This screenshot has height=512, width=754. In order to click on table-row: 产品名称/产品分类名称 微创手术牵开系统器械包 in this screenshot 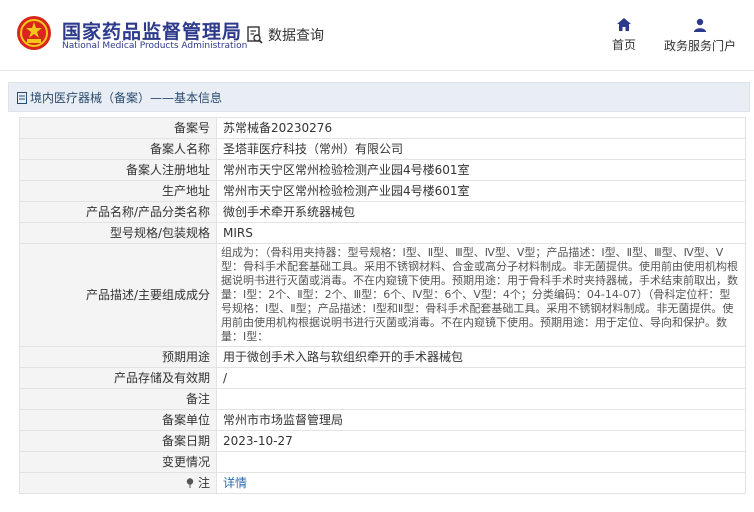, I will do `click(382, 212)`.